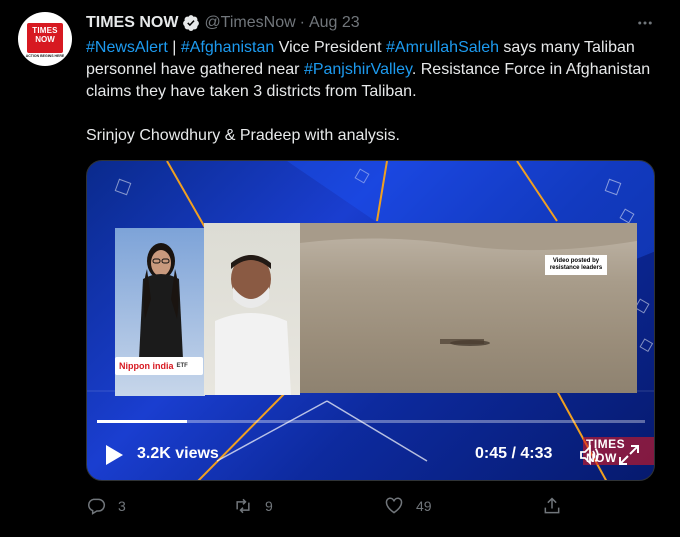  Describe the element at coordinates (269, 506) in the screenshot. I see `retweet-count: 9` at that location.